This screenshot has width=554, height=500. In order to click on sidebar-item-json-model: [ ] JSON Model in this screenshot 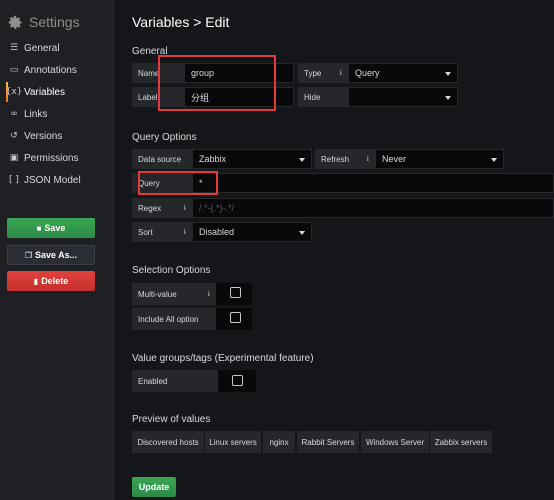, I will do `click(60, 180)`.